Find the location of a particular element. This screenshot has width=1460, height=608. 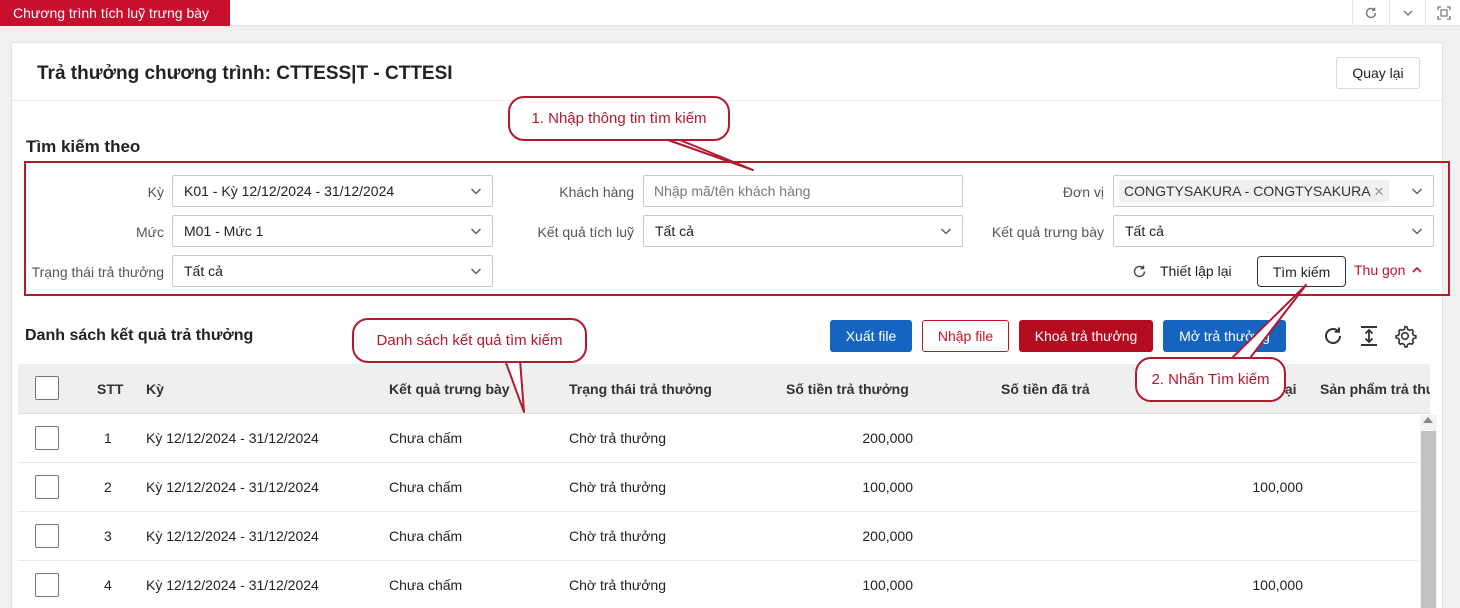

col-period: Kỳ is located at coordinates (155, 389).